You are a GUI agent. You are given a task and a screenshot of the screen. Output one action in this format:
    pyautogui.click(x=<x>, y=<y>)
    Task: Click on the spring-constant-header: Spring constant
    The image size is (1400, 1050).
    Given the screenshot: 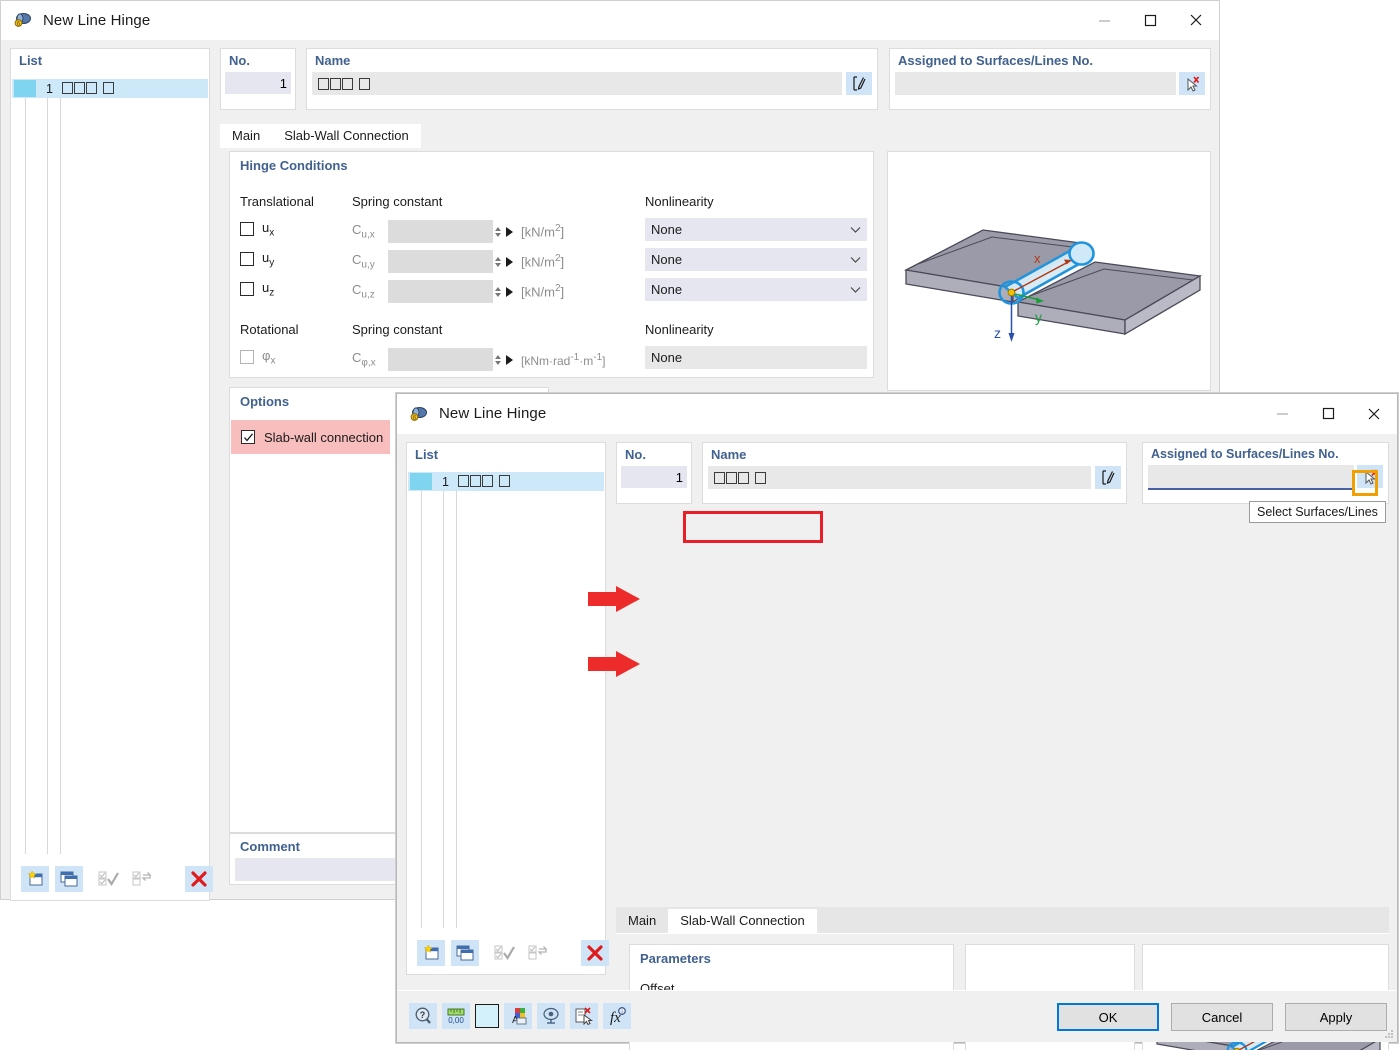 What is the action you would take?
    pyautogui.click(x=397, y=201)
    